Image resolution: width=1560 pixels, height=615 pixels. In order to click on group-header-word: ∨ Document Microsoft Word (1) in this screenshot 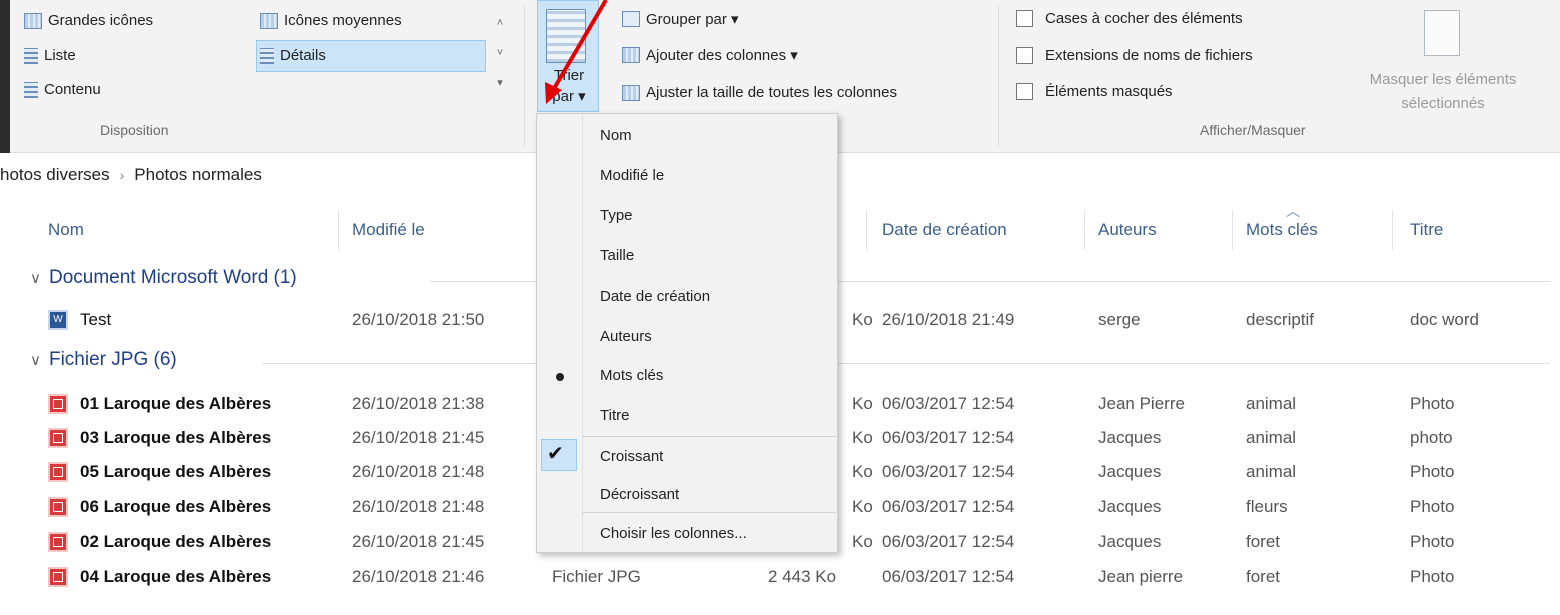, I will do `click(163, 278)`.